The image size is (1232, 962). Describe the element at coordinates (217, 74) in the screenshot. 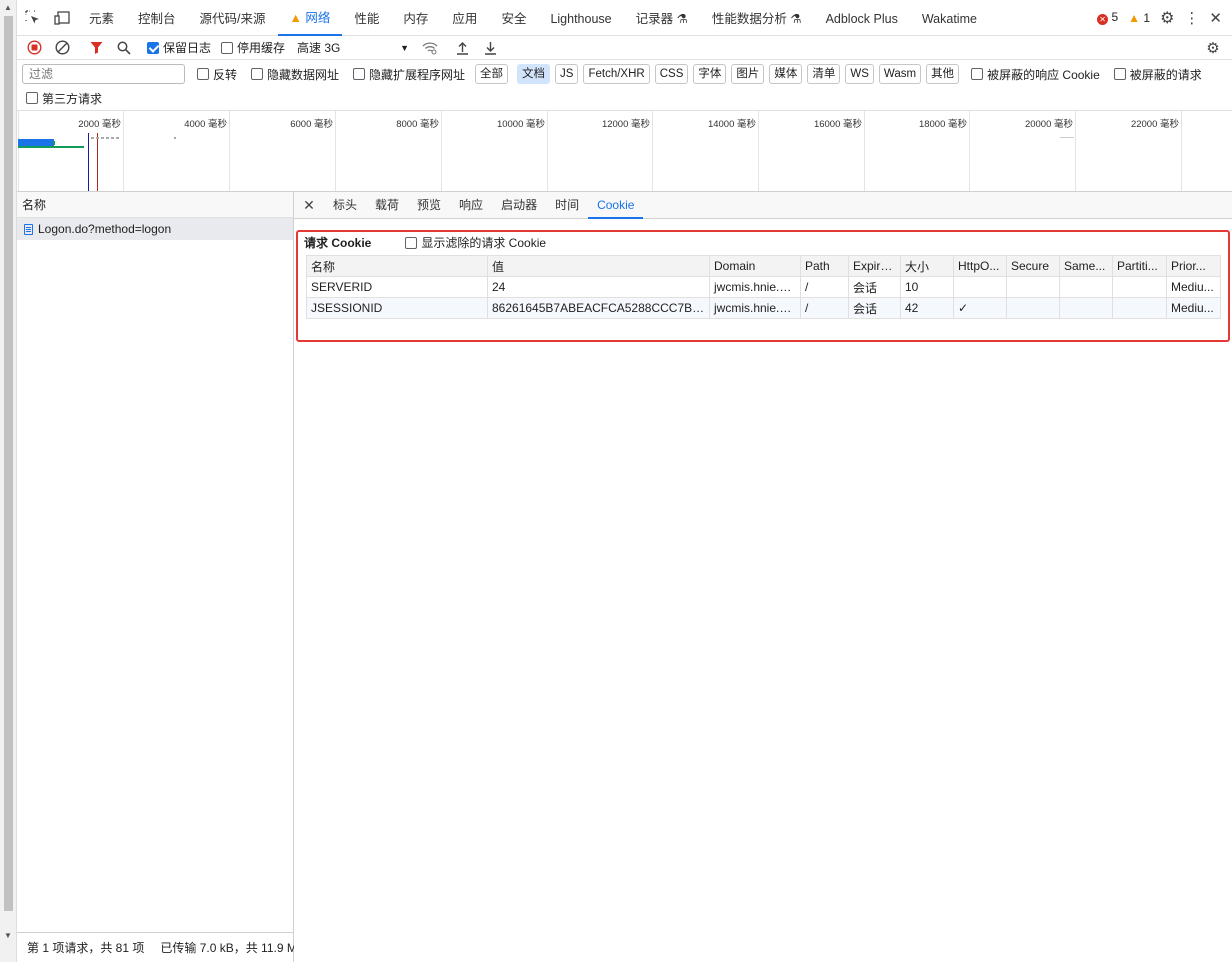

I see `invert-checkbox: 反转` at that location.